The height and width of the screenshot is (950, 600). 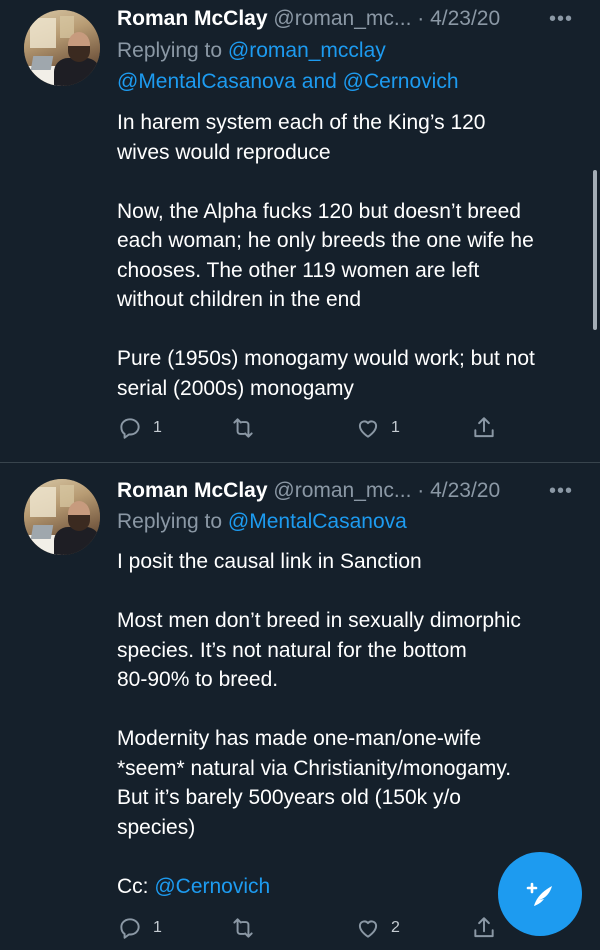 I want to click on like-button: 2, so click(x=377, y=928).